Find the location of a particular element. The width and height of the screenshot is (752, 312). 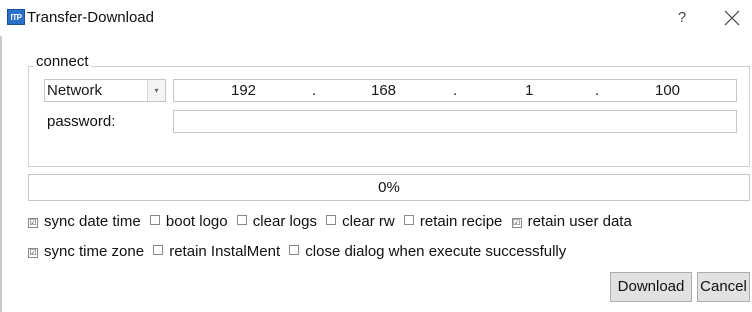

checkbox-label: clear rw is located at coordinates (368, 221).